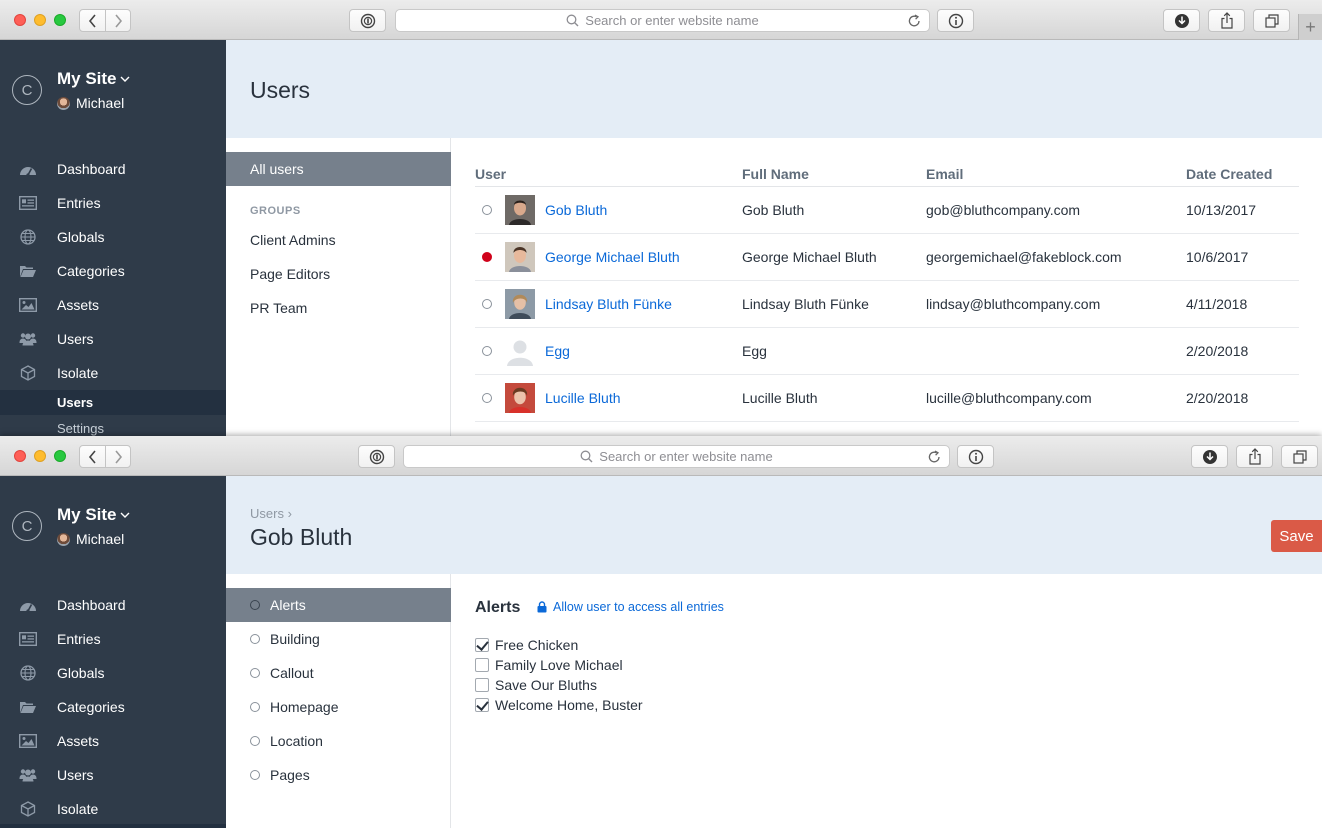 The width and height of the screenshot is (1322, 828). Describe the element at coordinates (559, 645) in the screenshot. I see `alert-option: Free Chicken` at that location.